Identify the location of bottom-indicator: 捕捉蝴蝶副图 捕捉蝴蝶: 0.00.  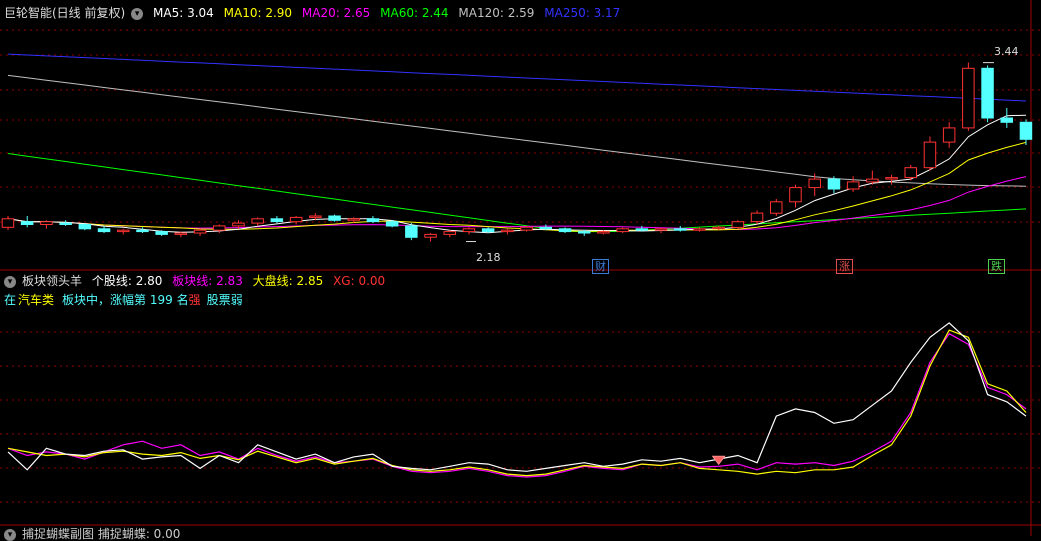
(101, 534).